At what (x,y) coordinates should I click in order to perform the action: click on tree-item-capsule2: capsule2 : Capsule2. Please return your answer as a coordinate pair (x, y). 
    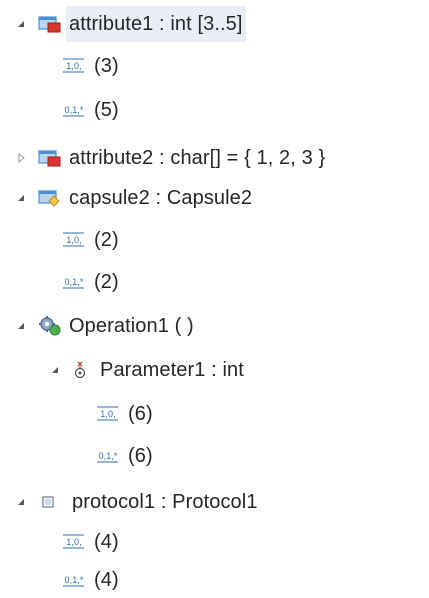
    Looking at the image, I should click on (133, 198).